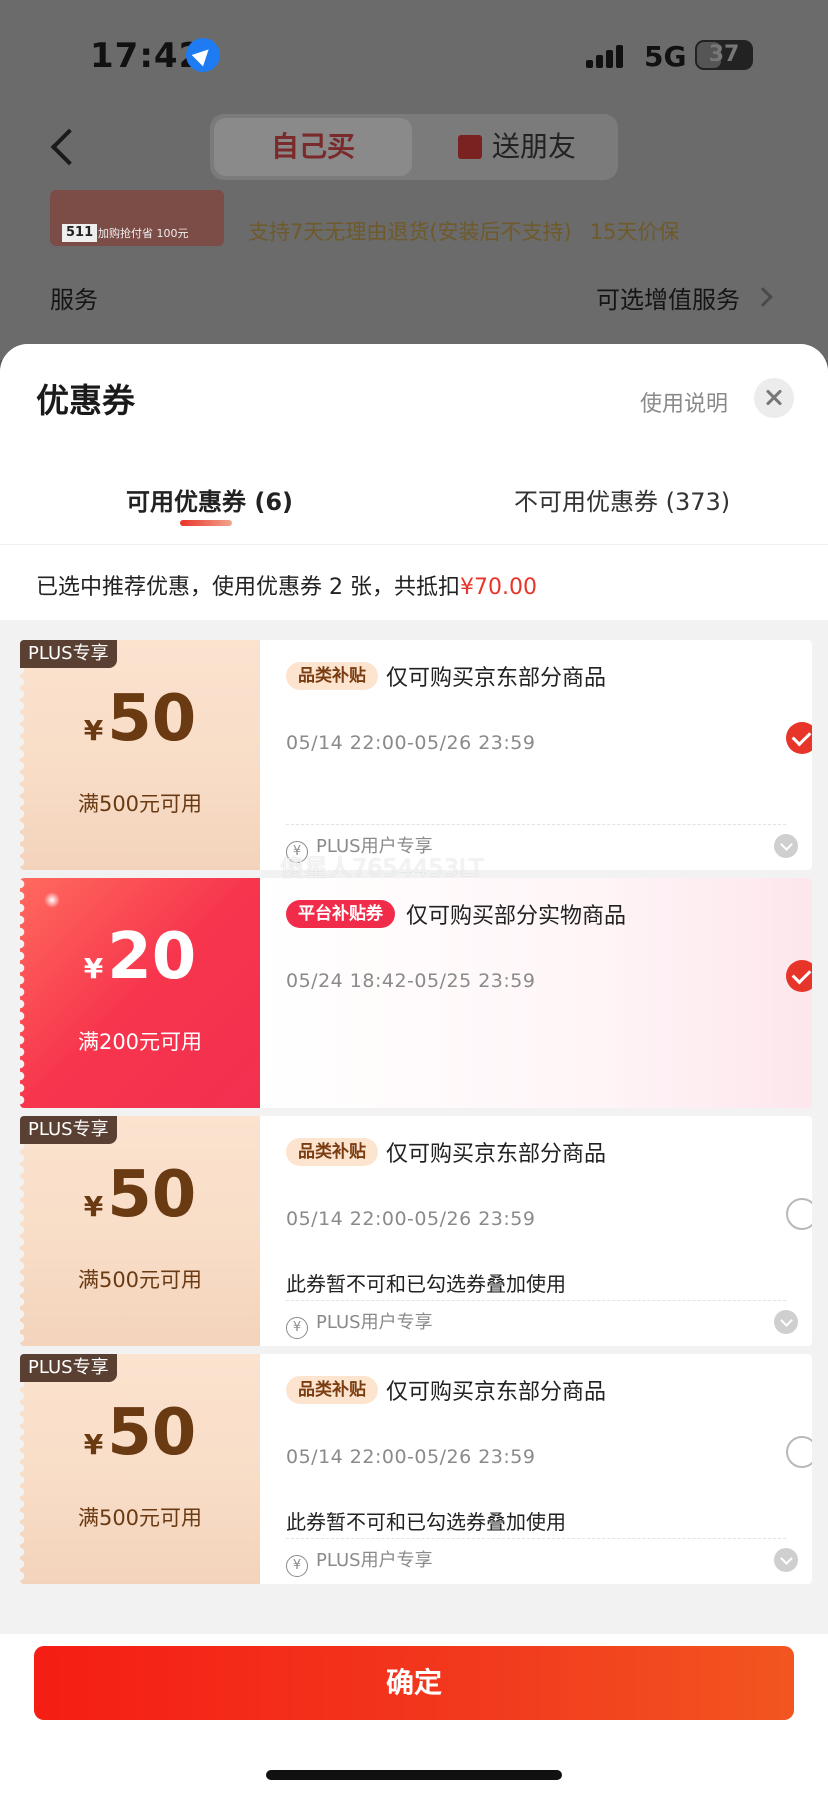  Describe the element at coordinates (414, 55) in the screenshot. I see `status-bar: 17:42 5G 37` at that location.